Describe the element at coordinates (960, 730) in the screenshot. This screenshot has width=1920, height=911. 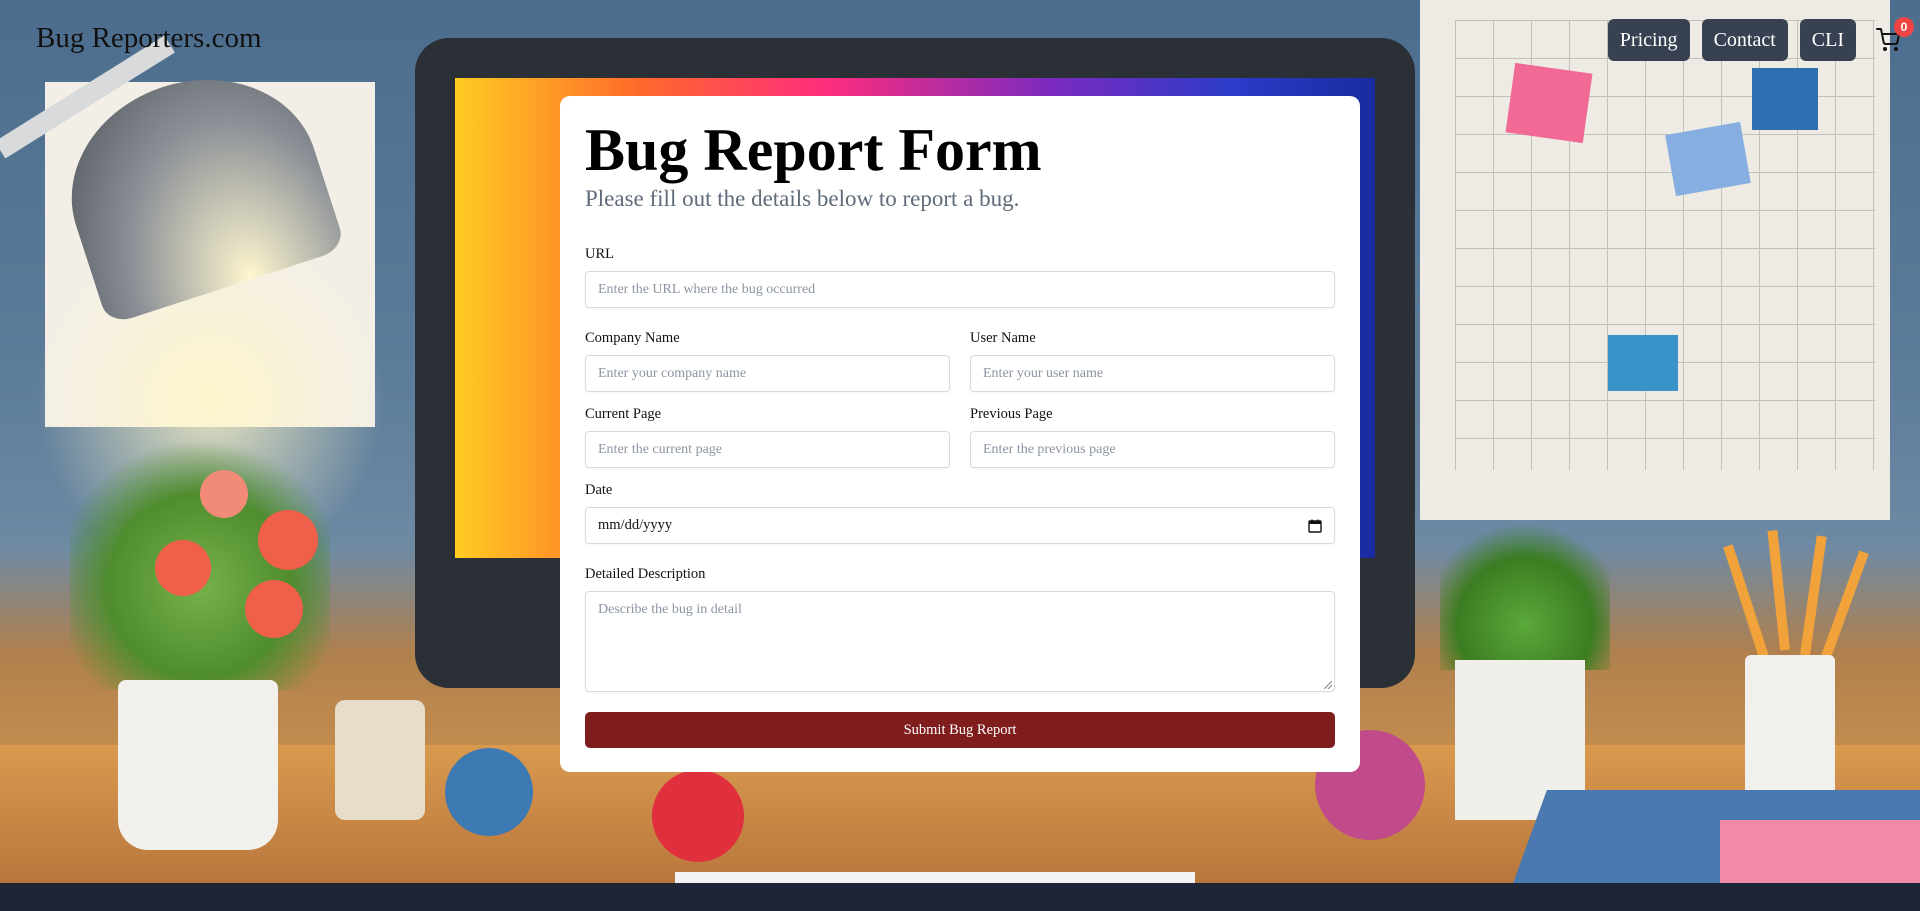
I see `submit-bug-report-button: Submit Bug Report` at that location.